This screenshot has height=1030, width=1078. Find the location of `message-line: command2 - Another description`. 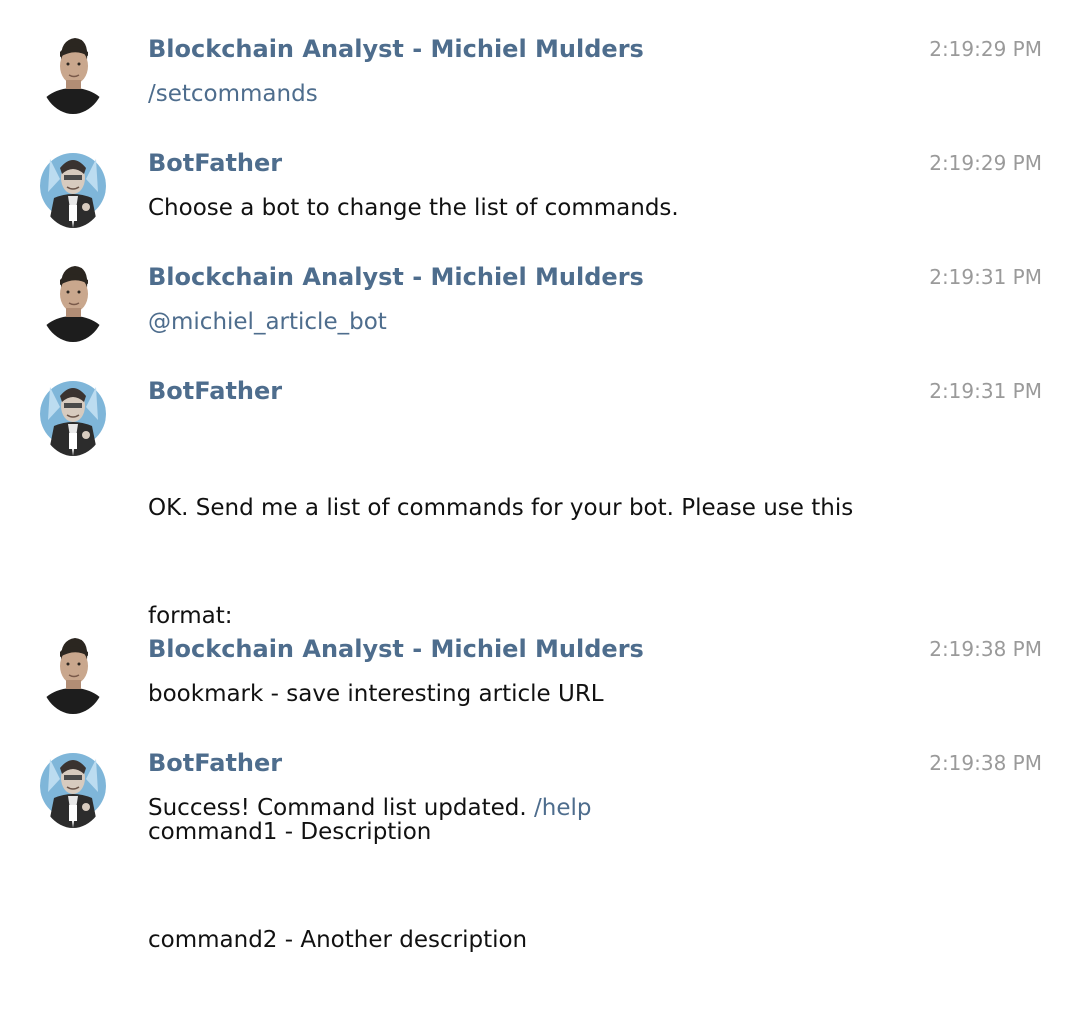

message-line: command2 - Another description is located at coordinates (338, 940).